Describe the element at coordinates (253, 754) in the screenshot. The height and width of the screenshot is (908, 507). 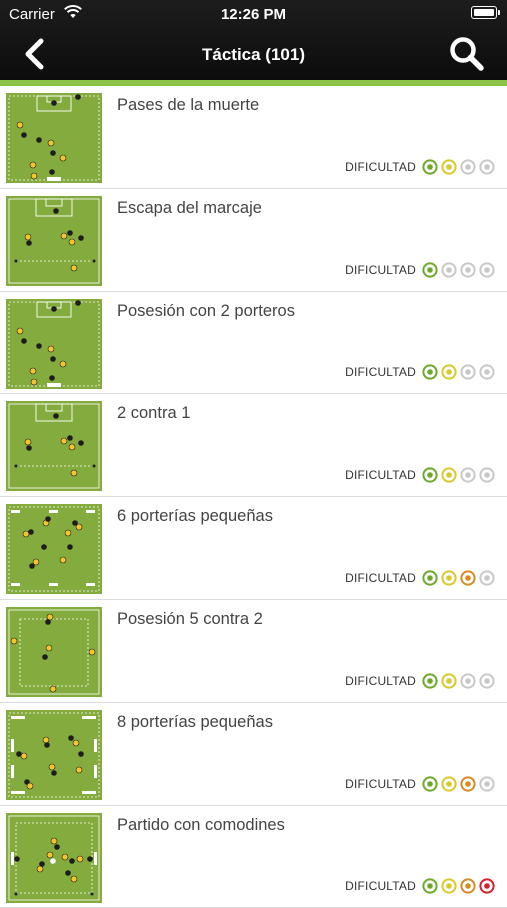
I see `drill-row: 8 porterías pequeñas DIFICULTAD` at that location.